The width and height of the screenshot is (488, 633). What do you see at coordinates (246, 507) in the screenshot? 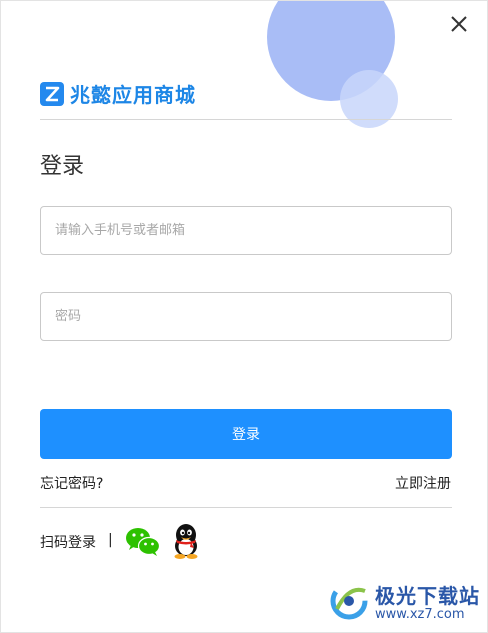
I see `social-divider` at bounding box center [246, 507].